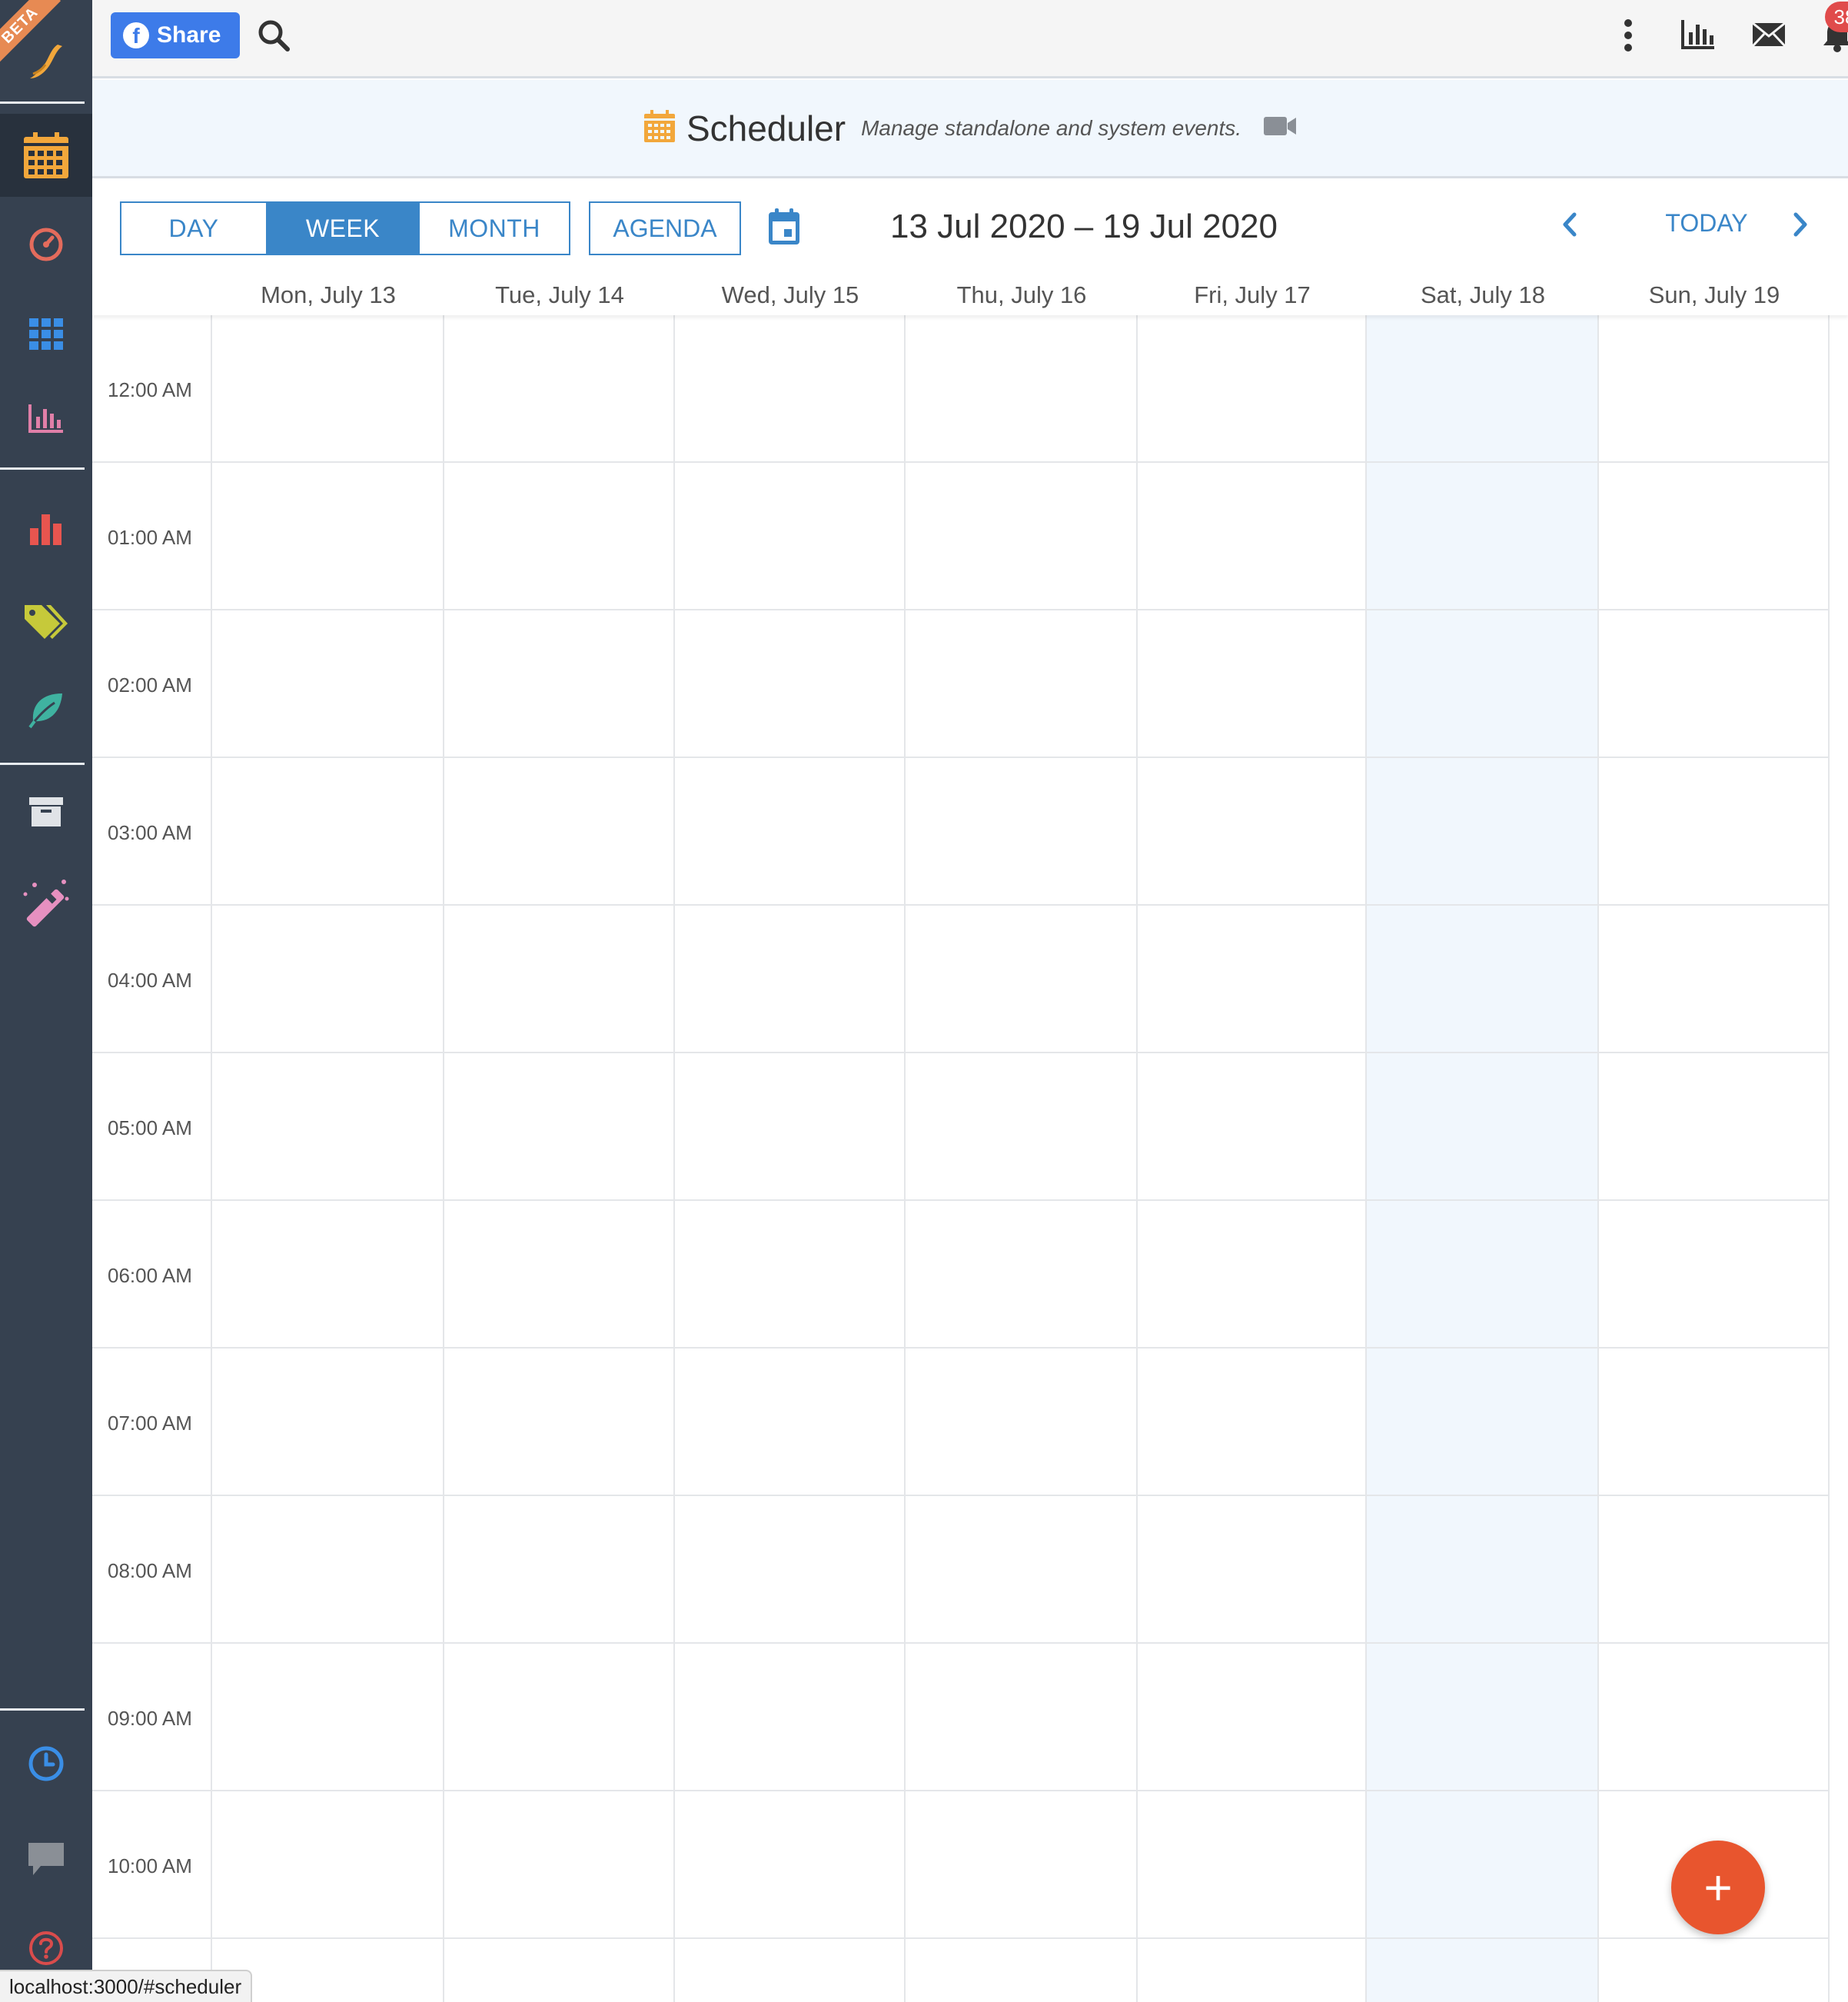 The width and height of the screenshot is (1848, 2002). I want to click on share-label: Share, so click(189, 35).